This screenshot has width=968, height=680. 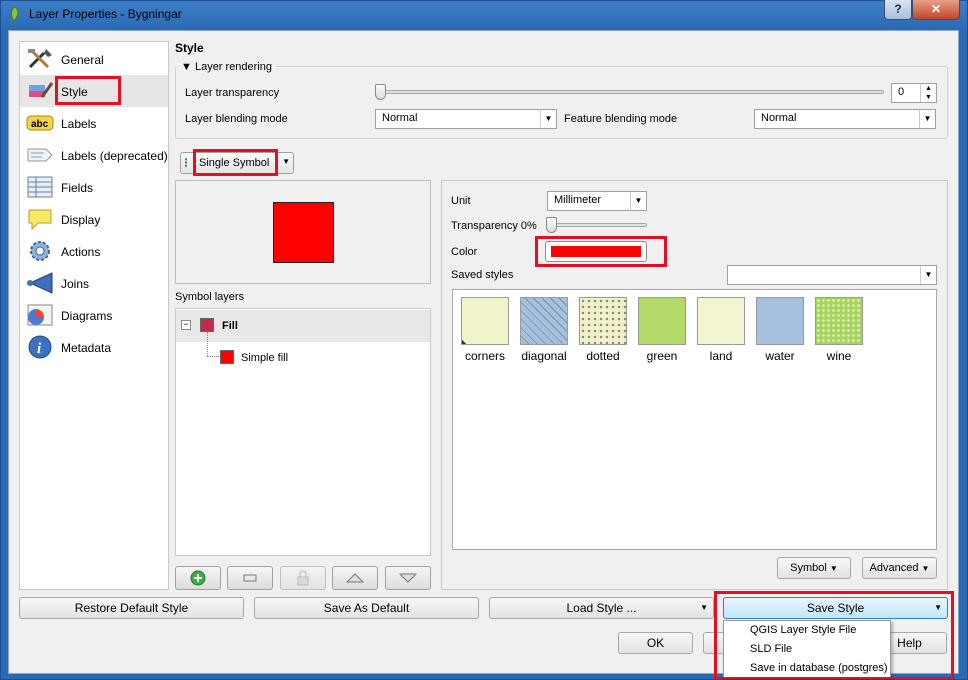 I want to click on arrow-up-icon, so click(x=355, y=578).